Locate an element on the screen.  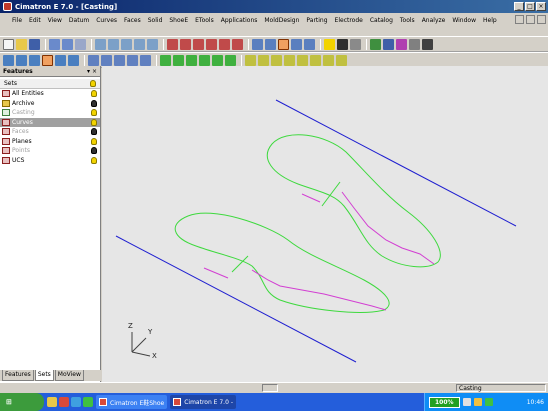
save-icon is located at coordinates (34, 44).